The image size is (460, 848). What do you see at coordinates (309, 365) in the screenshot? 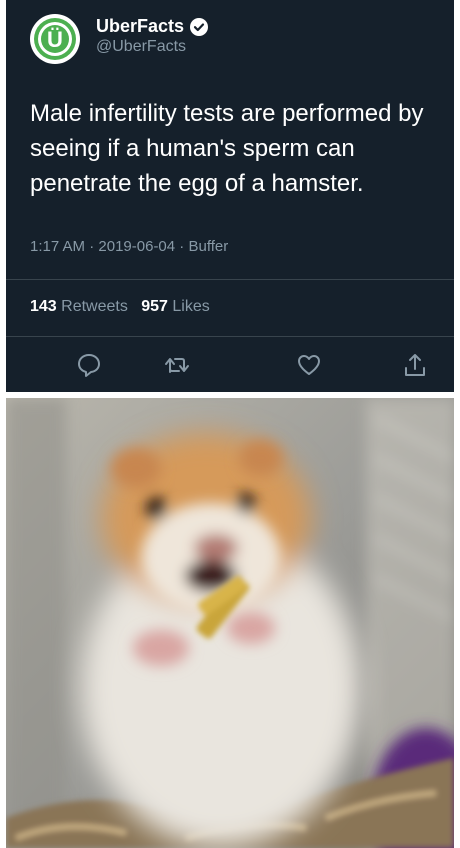
I see `like-icon` at bounding box center [309, 365].